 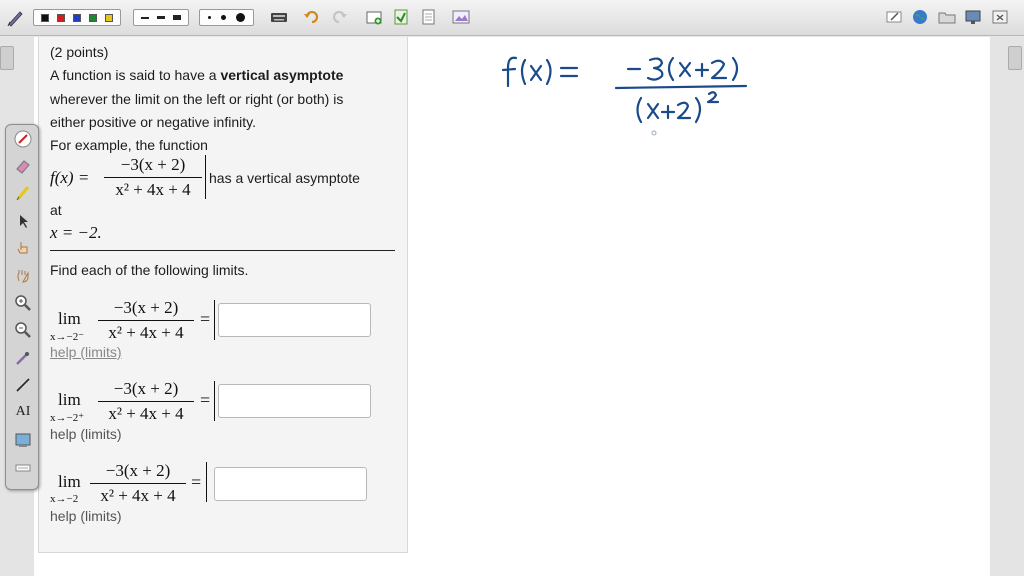 I want to click on new-page-icon, so click(x=374, y=17).